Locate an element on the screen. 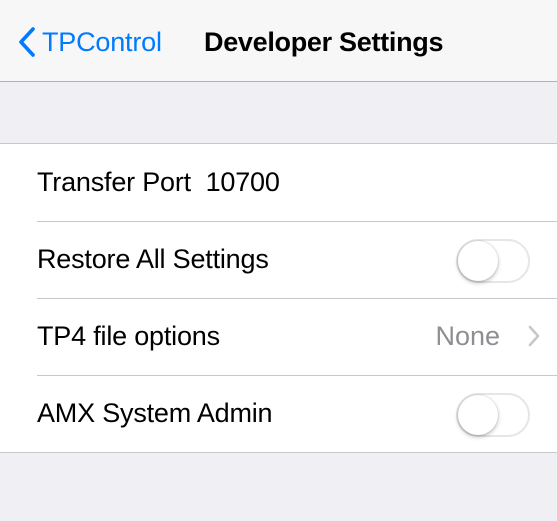 The image size is (557, 521). amx-system-admin-toggle is located at coordinates (493, 415).